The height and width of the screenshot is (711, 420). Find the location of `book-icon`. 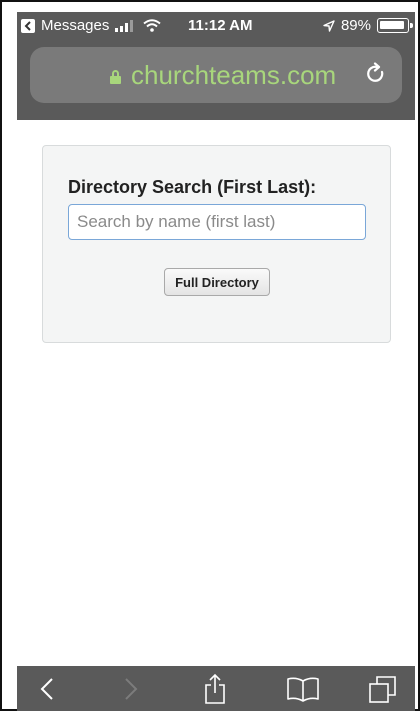

book-icon is located at coordinates (303, 689).